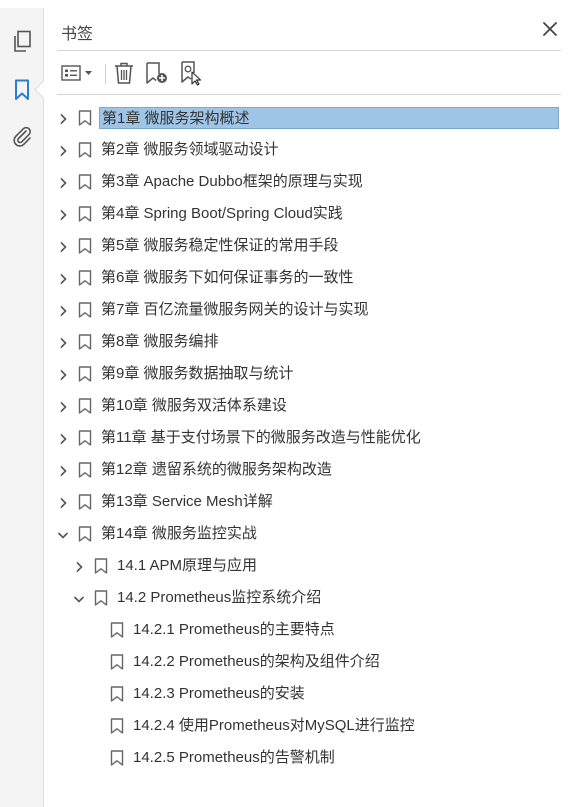 This screenshot has width=573, height=807. I want to click on bookmark-row: 14.2.1 Prometheus的主要特点, so click(309, 630).